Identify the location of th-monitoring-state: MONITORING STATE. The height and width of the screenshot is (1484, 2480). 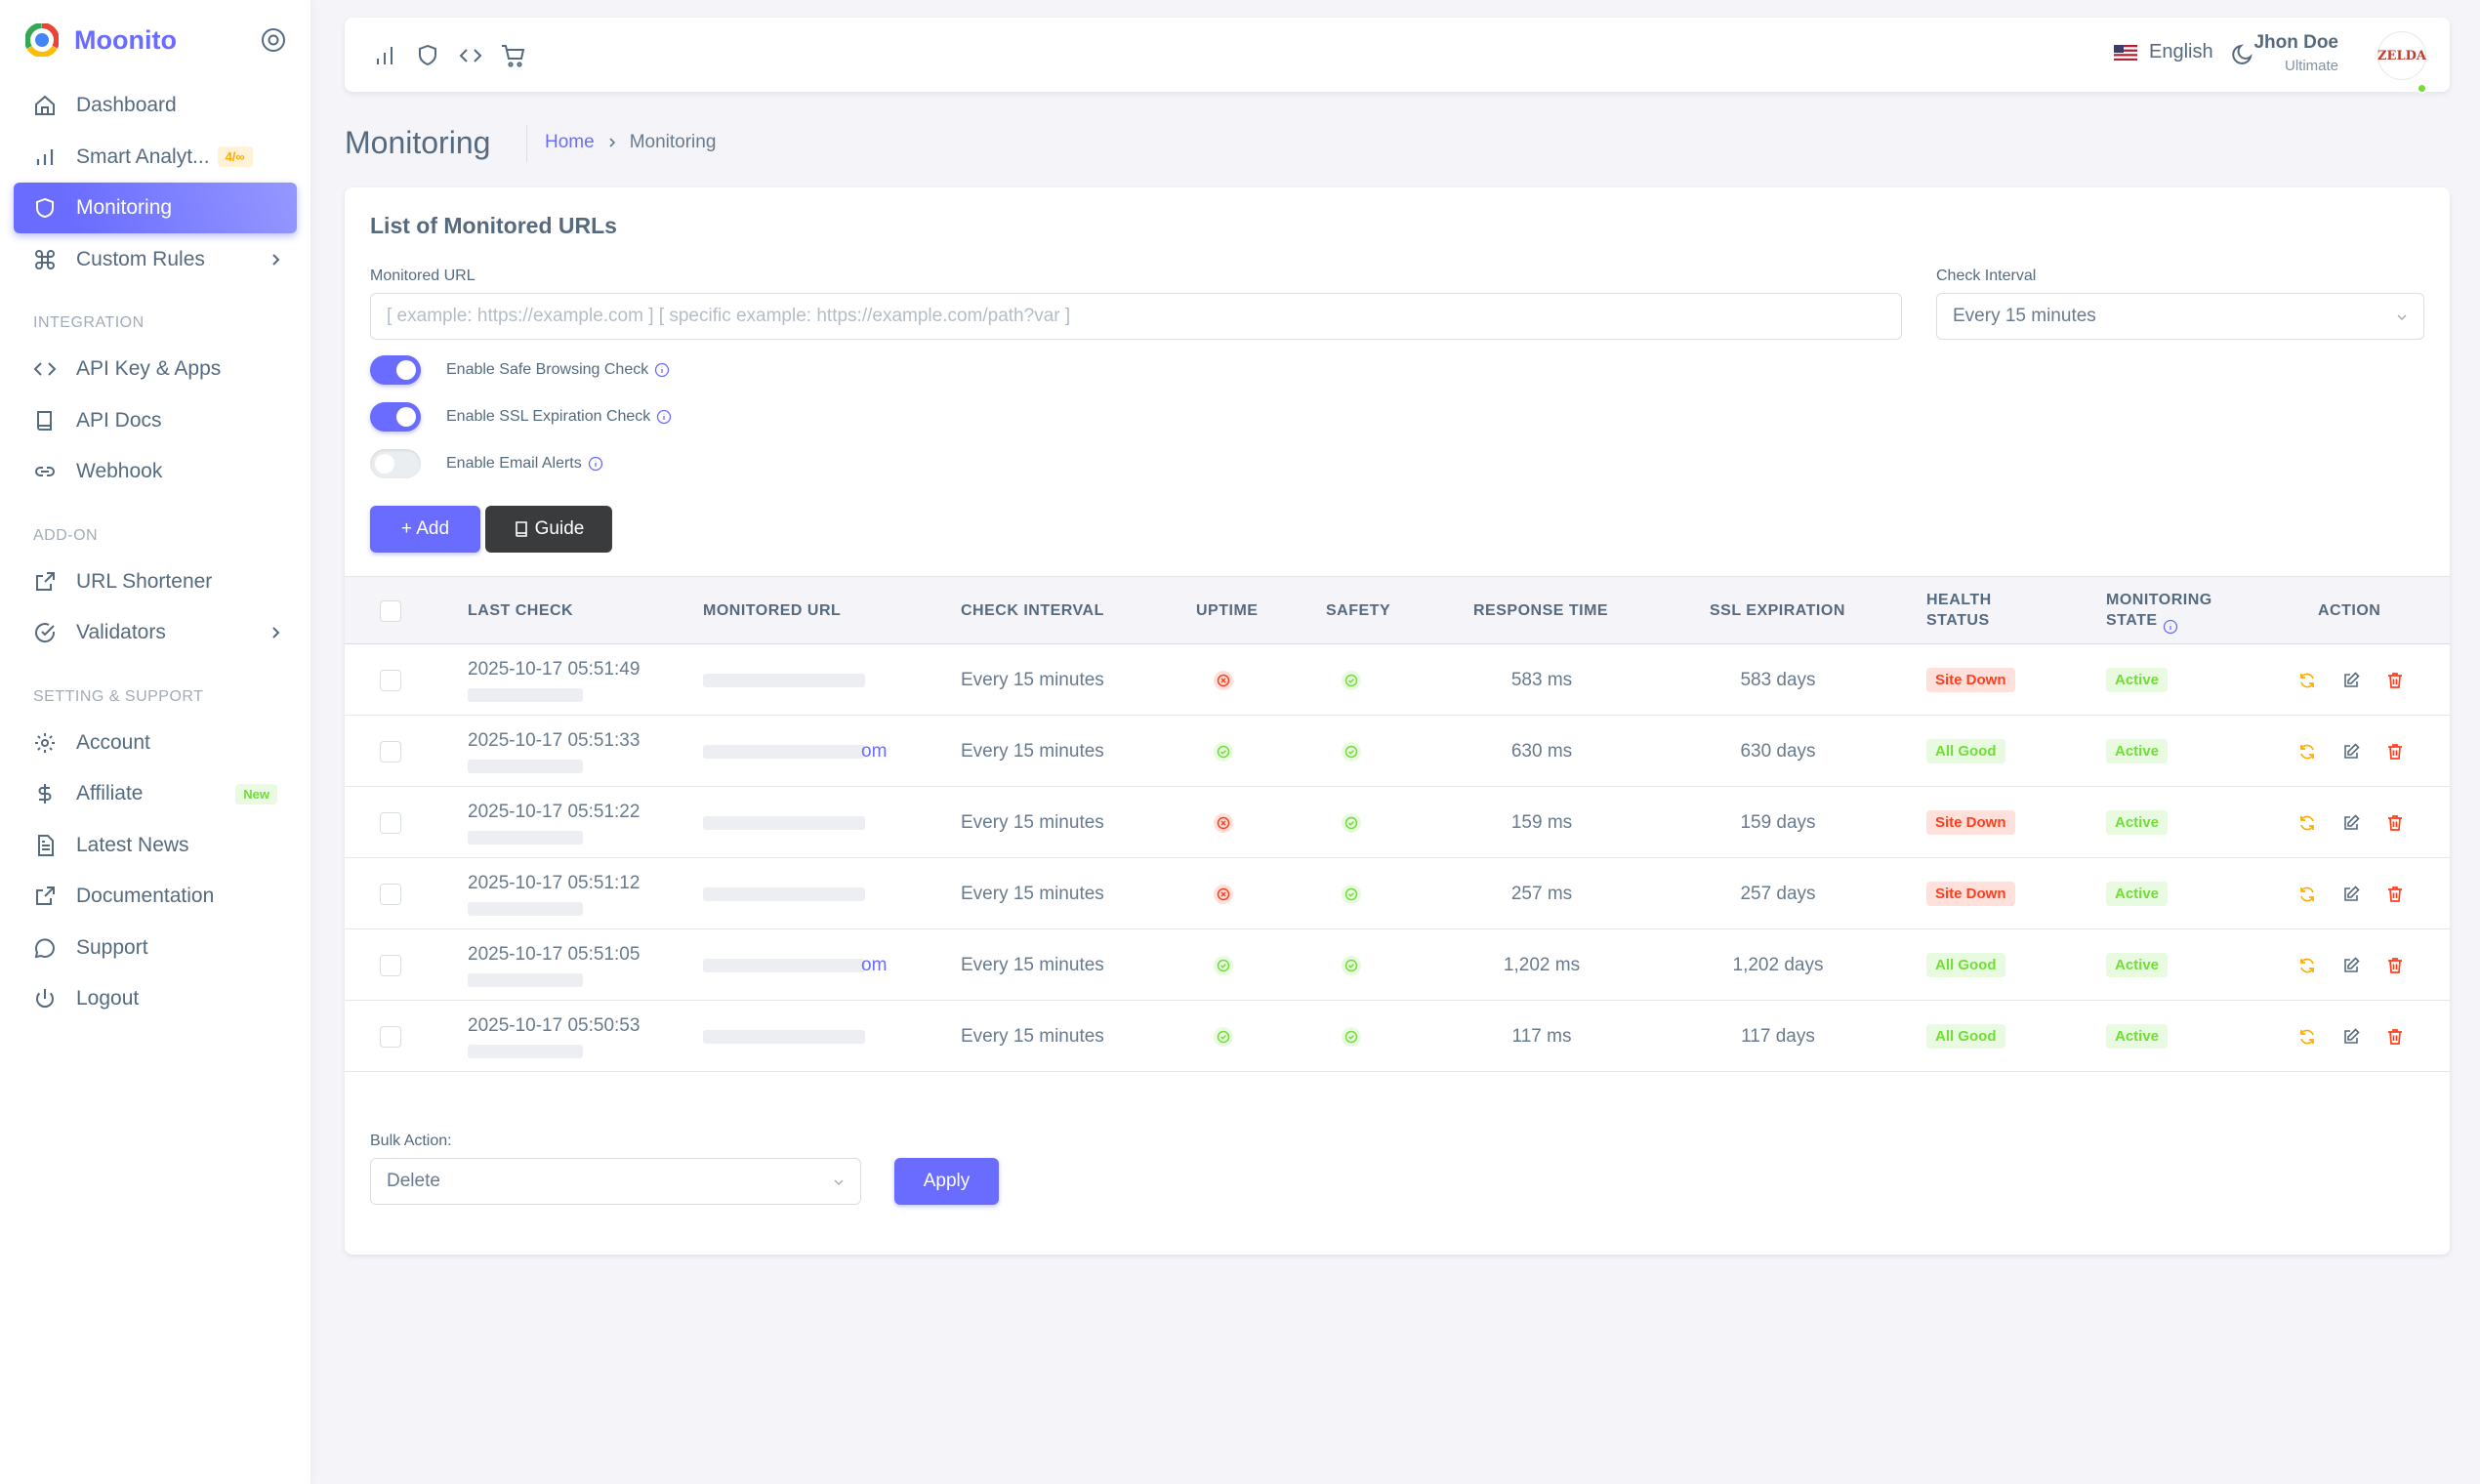
(2169, 611).